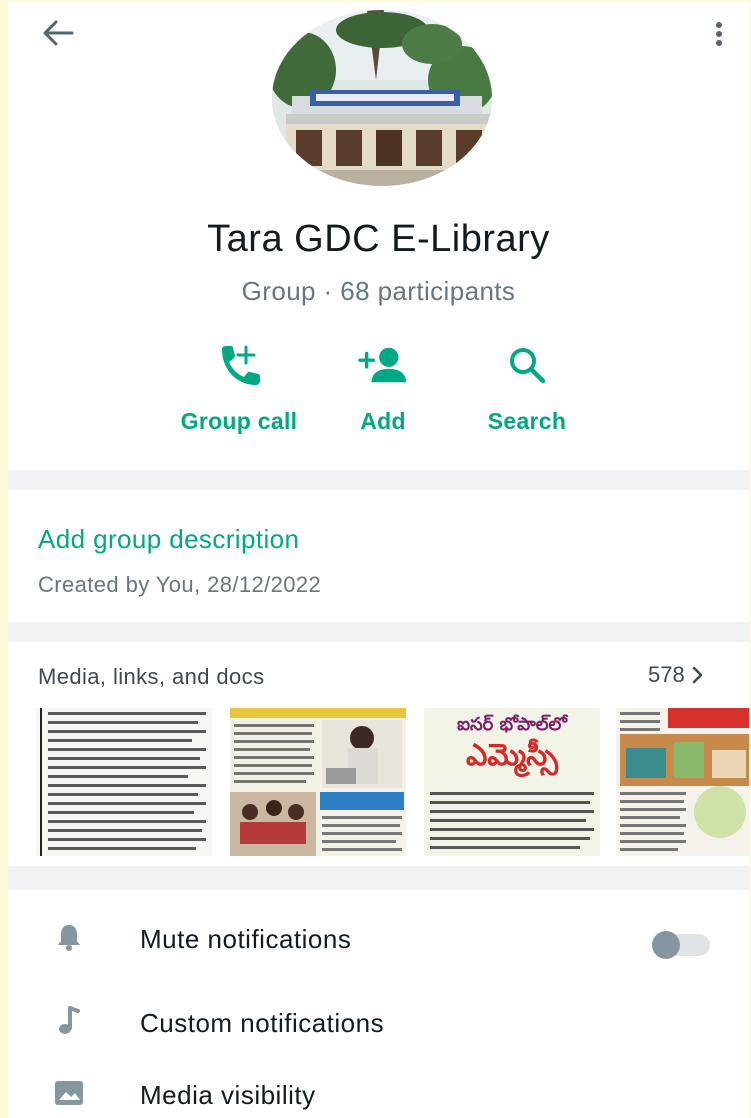 The image size is (751, 1118). Describe the element at coordinates (180, 584) in the screenshot. I see `created-info: Created by You, 28/12/2022` at that location.